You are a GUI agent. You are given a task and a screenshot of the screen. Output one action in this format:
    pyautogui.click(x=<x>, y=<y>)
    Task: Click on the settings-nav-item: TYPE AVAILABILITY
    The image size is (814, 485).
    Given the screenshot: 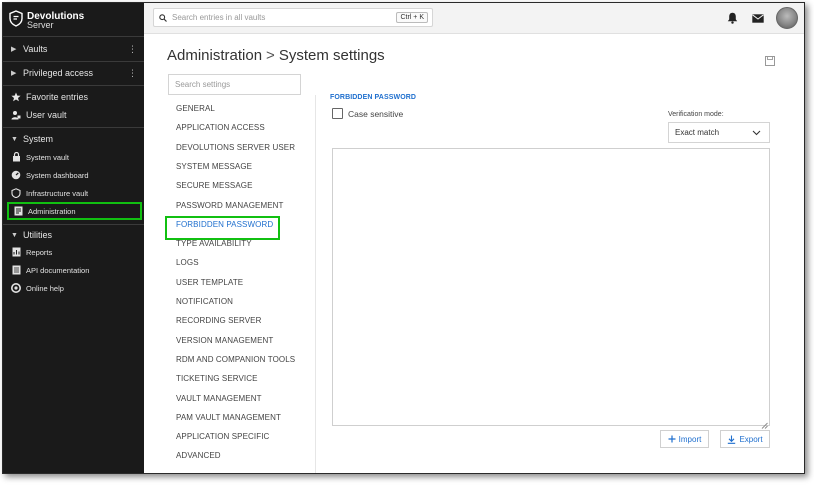 What is the action you would take?
    pyautogui.click(x=214, y=245)
    